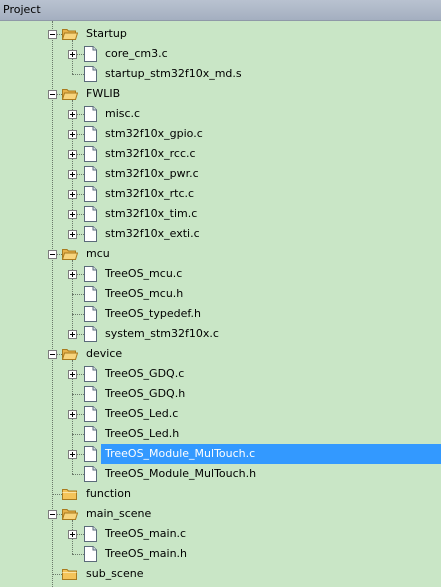 The image size is (441, 587). What do you see at coordinates (220, 354) in the screenshot?
I see `tree-folder-node: device` at bounding box center [220, 354].